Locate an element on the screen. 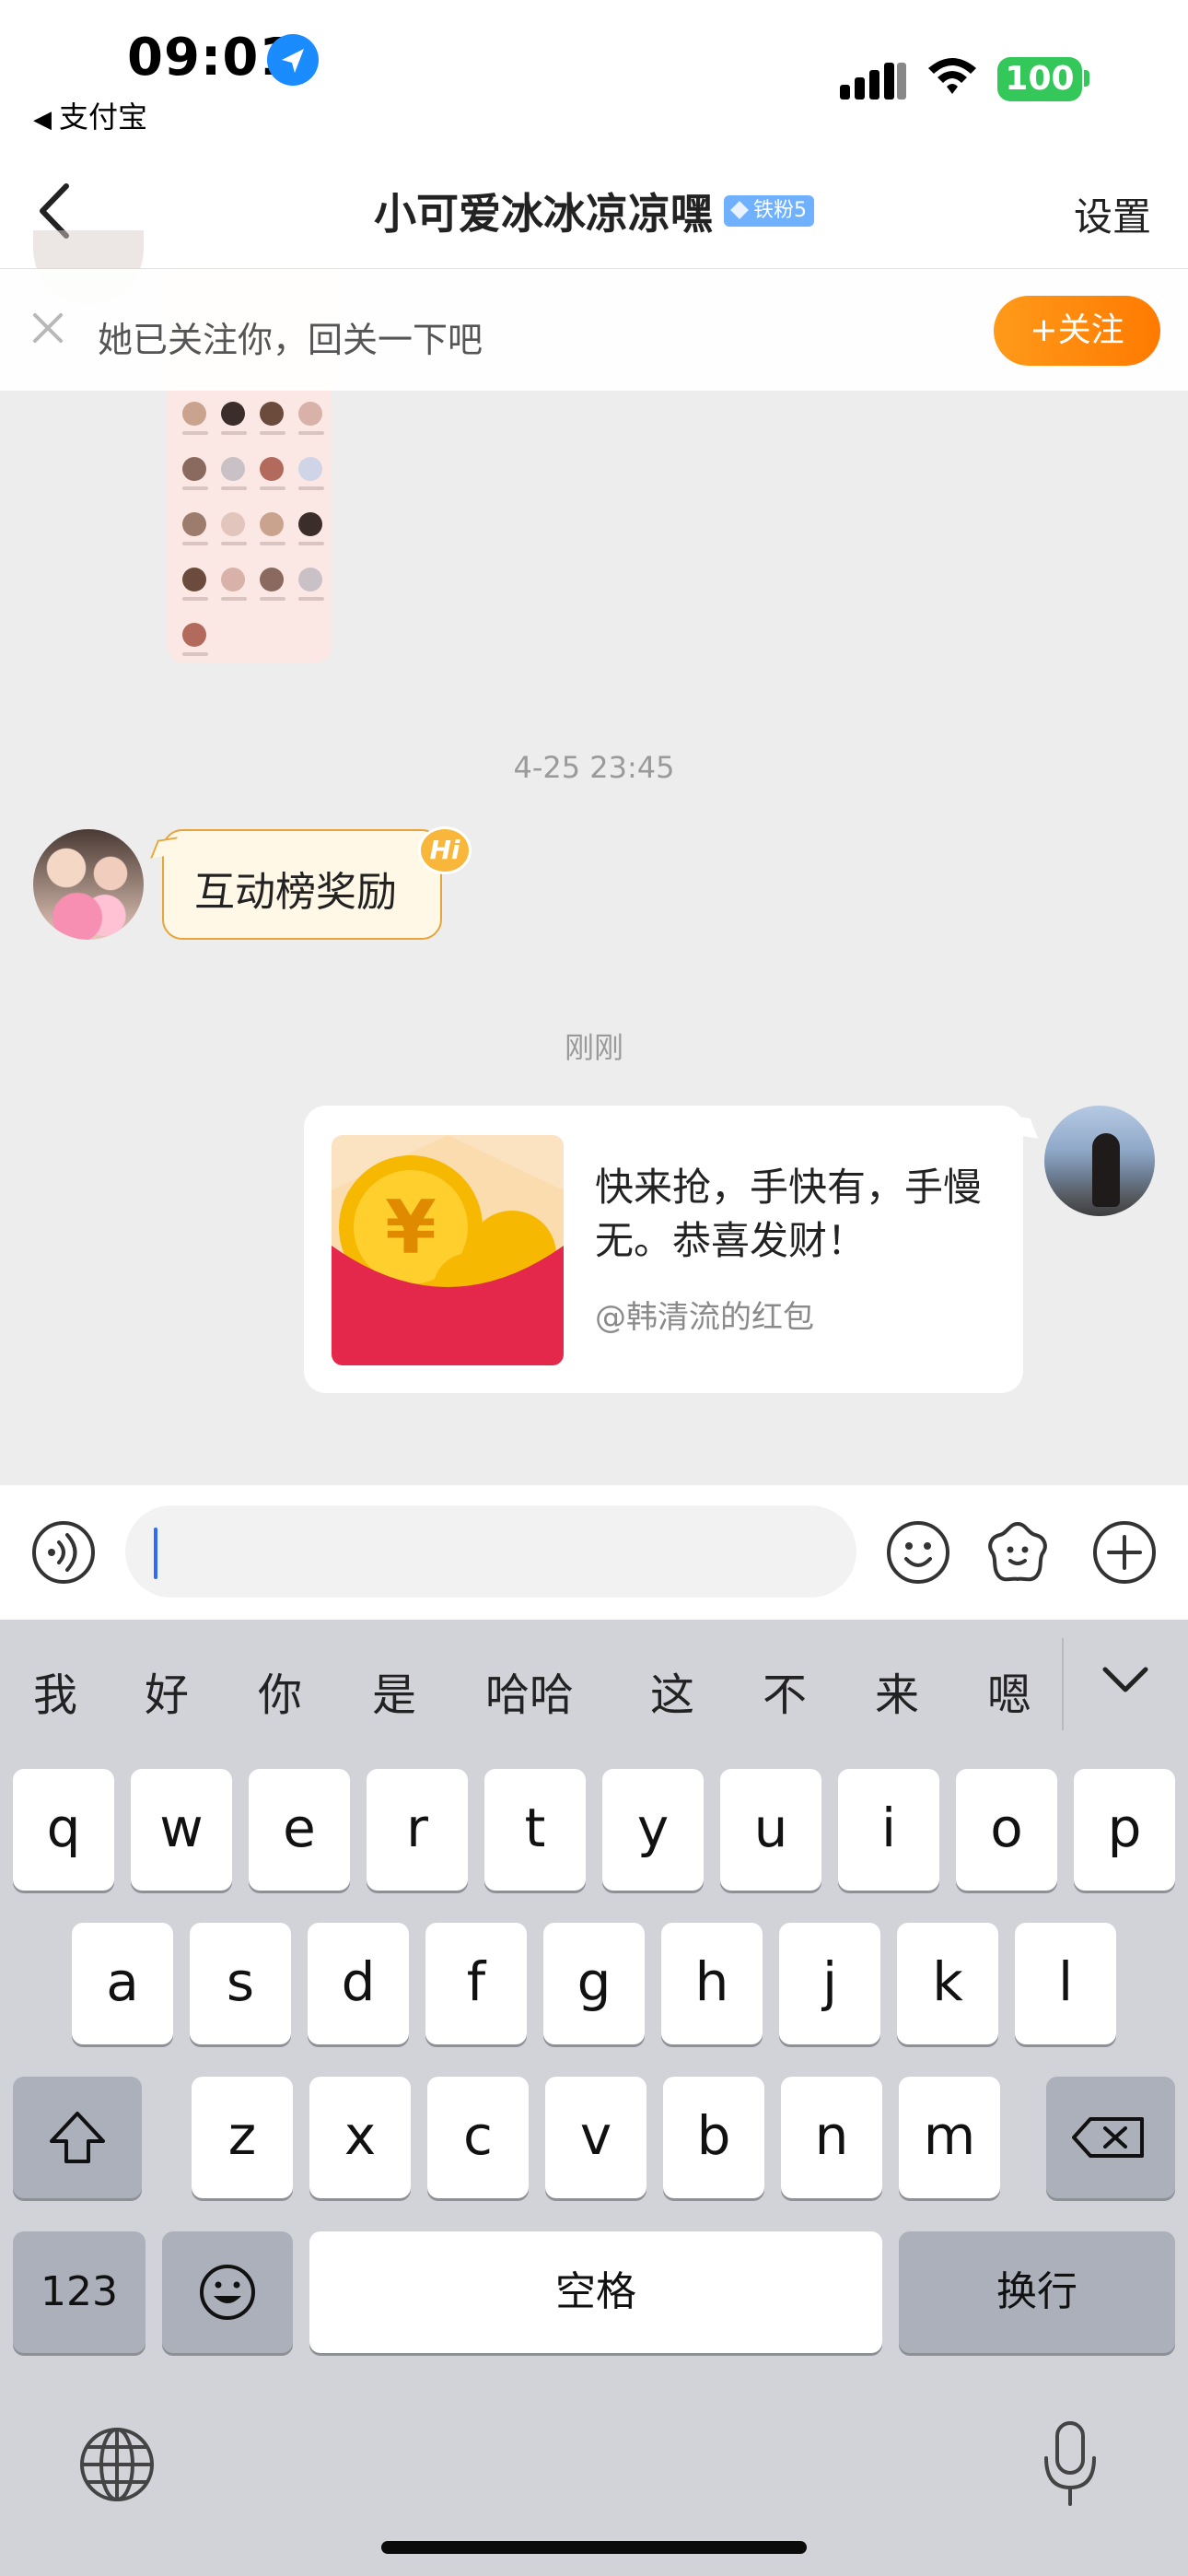  red-packet-icon: ¥ is located at coordinates (448, 1250).